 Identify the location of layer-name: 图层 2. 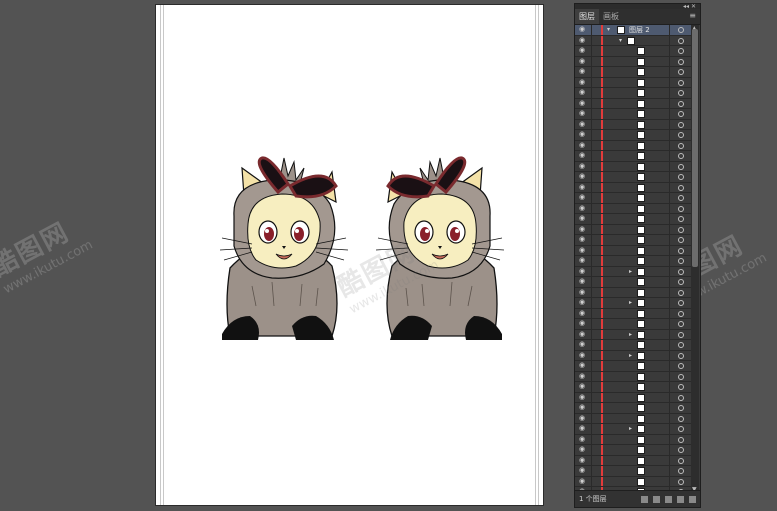
(639, 30).